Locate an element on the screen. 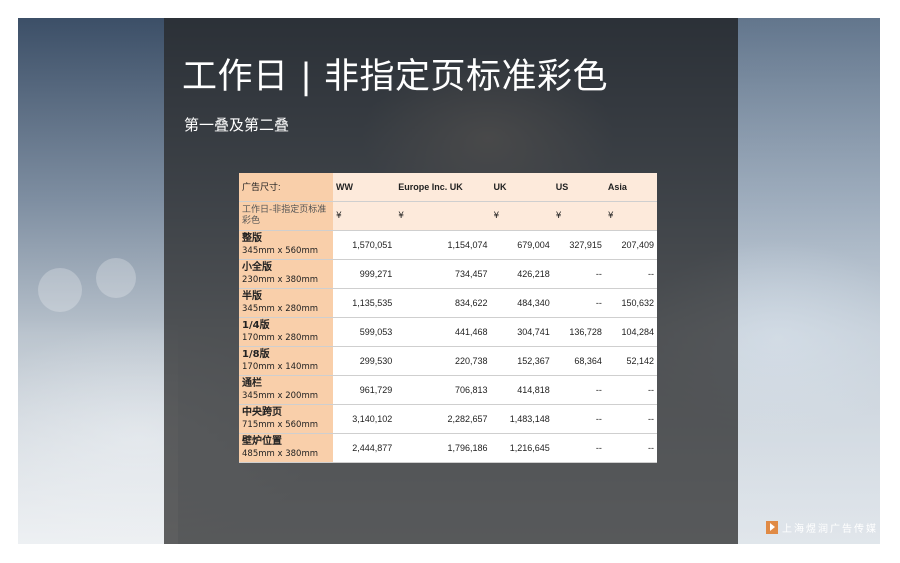 This screenshot has height=563, width=900. price-cell: 999,271 is located at coordinates (364, 274).